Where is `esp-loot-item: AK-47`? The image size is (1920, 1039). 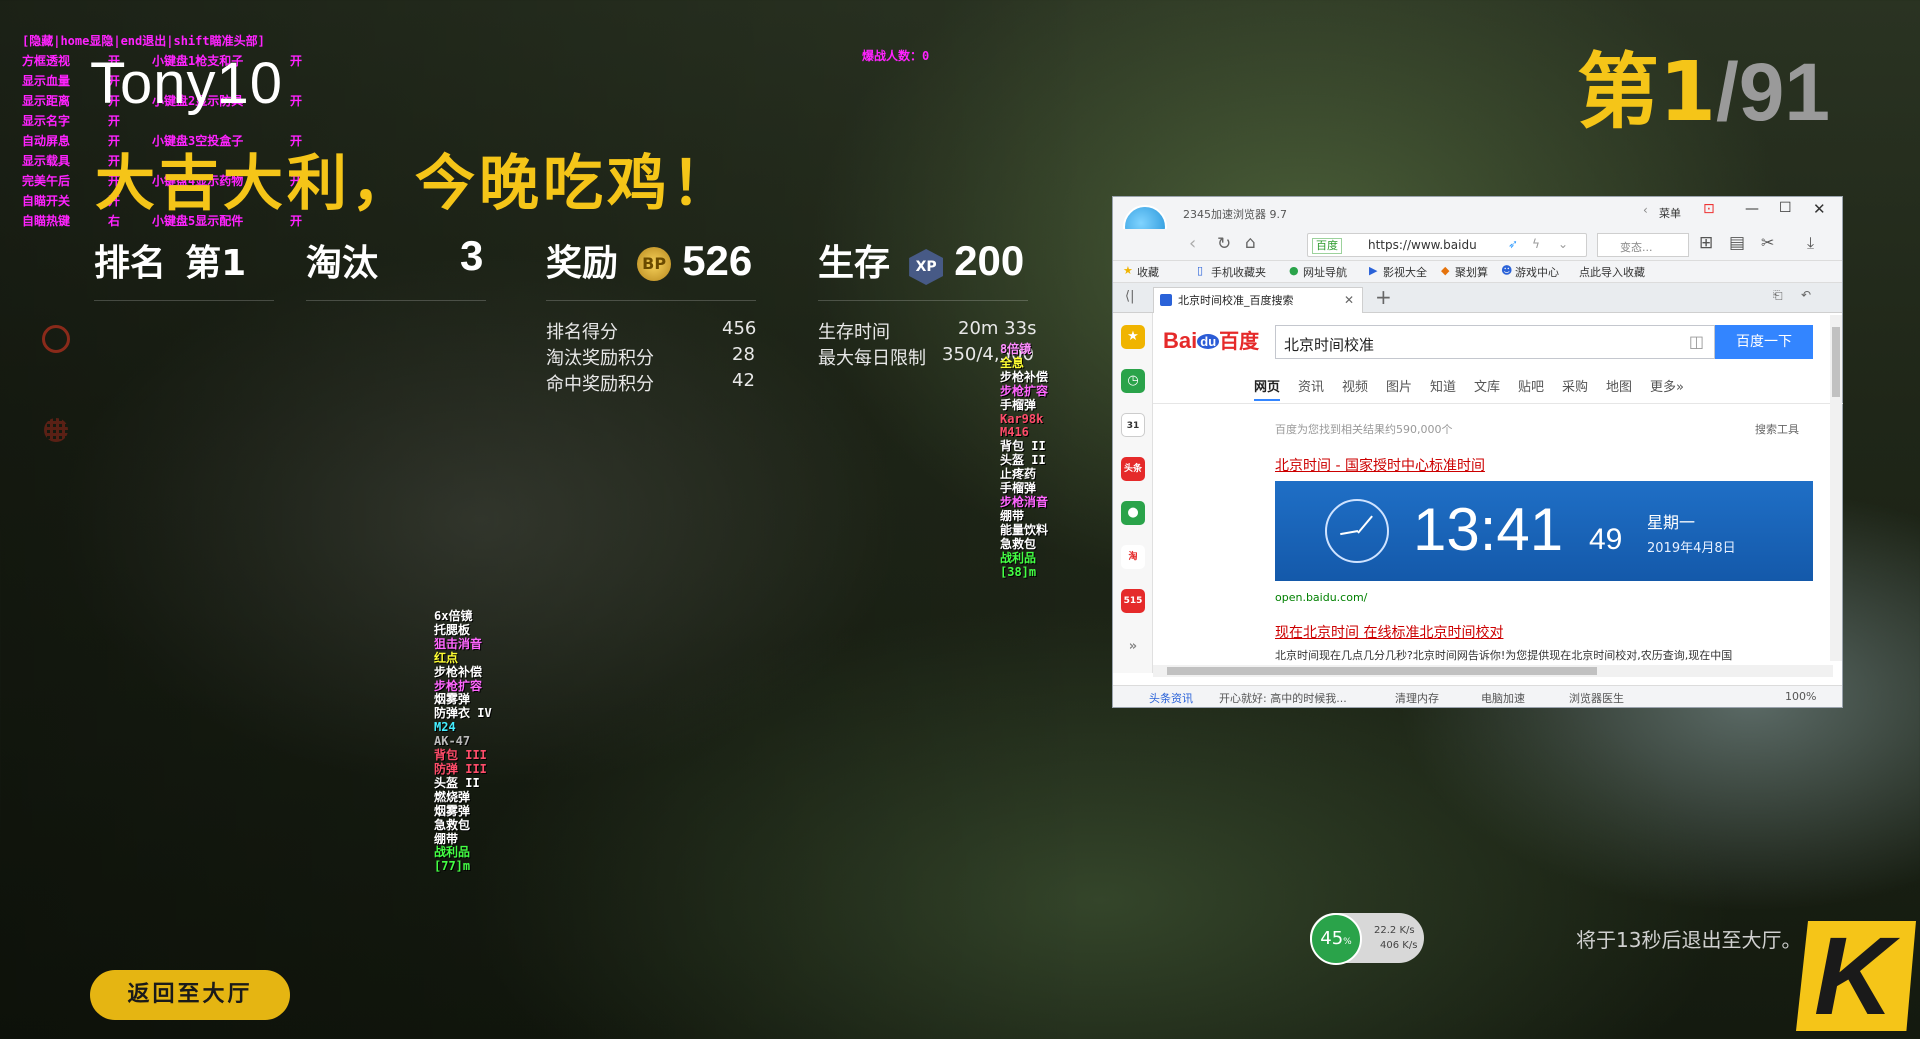 esp-loot-item: AK-47 is located at coordinates (452, 741).